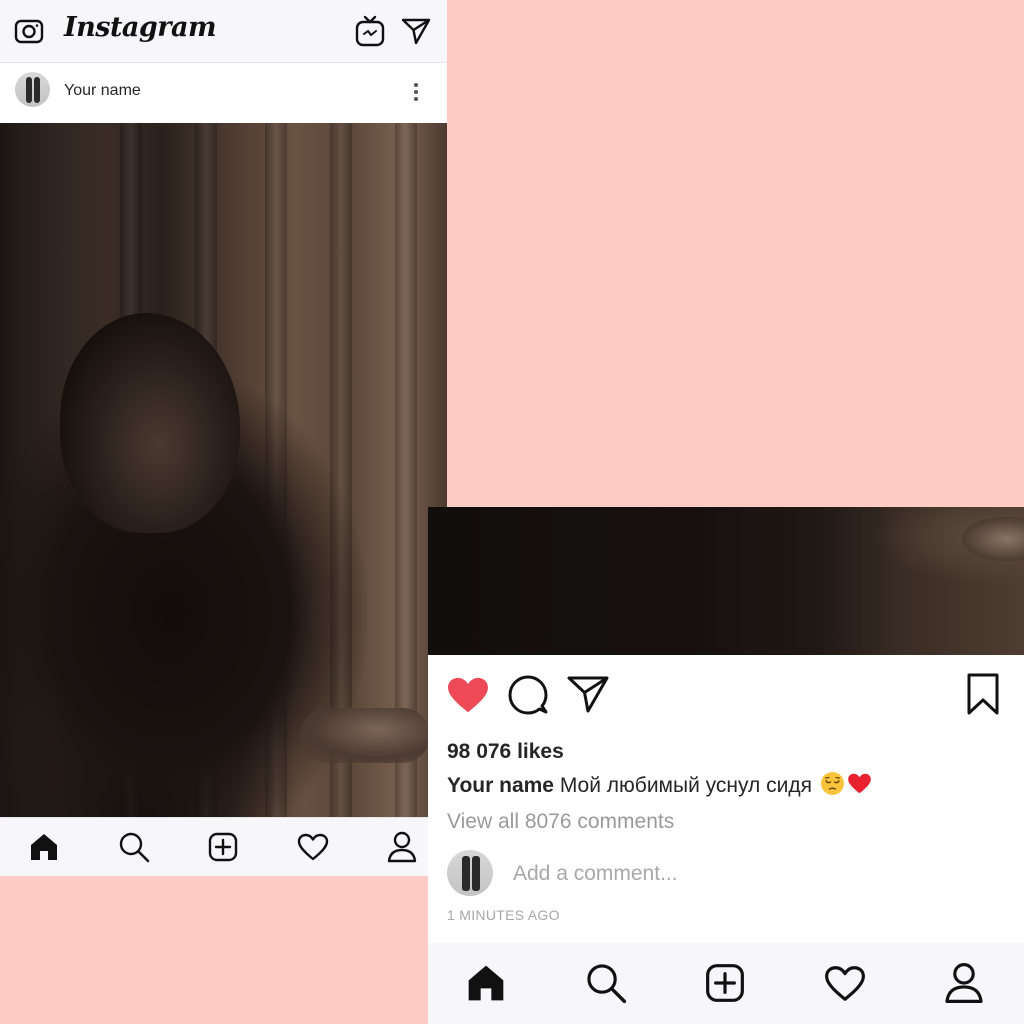 The height and width of the screenshot is (1024, 1024). What do you see at coordinates (223, 93) in the screenshot?
I see `post-header: Your name` at bounding box center [223, 93].